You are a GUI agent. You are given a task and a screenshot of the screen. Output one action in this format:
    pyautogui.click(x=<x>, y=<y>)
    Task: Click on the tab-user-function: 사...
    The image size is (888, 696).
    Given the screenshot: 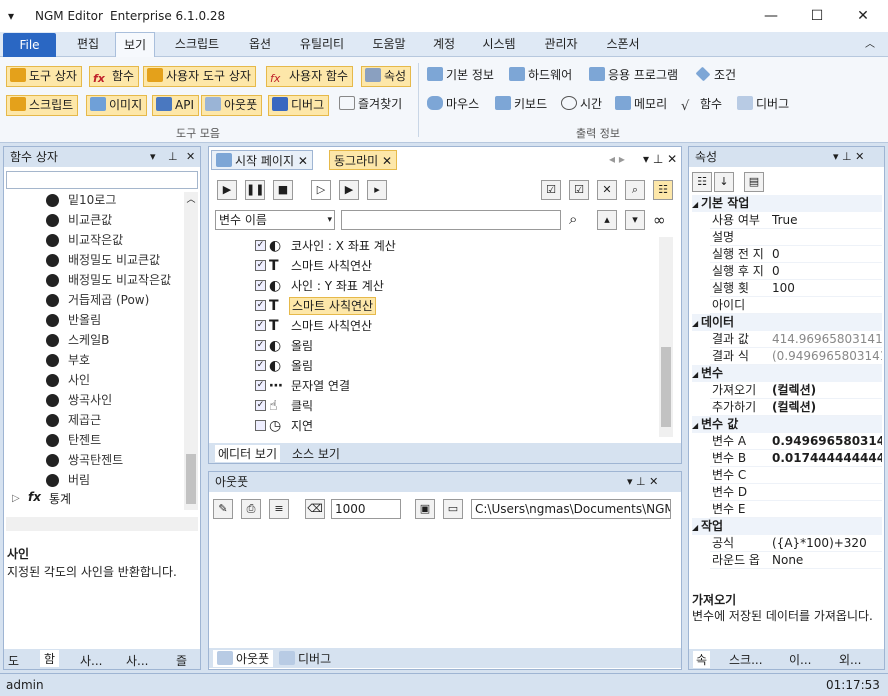 What is the action you would take?
    pyautogui.click(x=137, y=660)
    